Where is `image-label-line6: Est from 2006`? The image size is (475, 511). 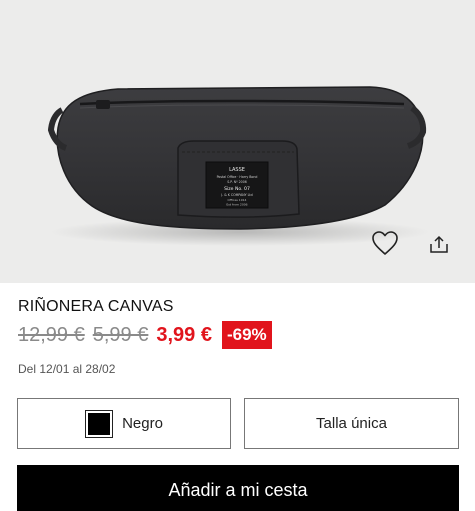
image-label-line6: Est from 2006 is located at coordinates (236, 205).